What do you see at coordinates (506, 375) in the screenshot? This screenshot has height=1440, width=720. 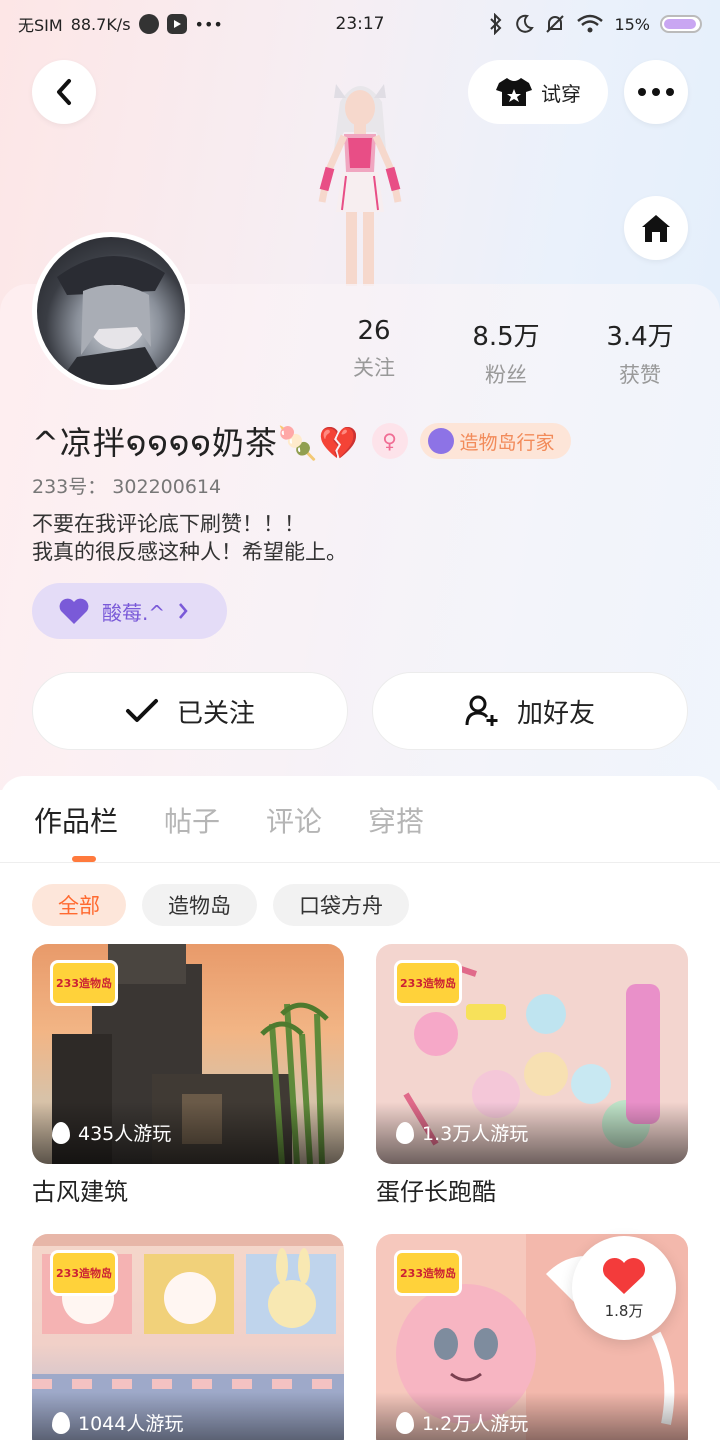 I see `stat-label: 粉丝` at bounding box center [506, 375].